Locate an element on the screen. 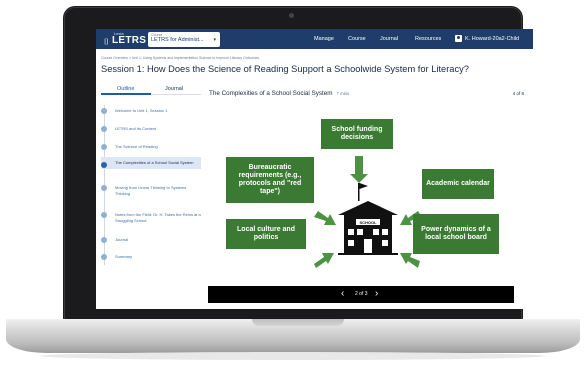  content-duration: 7 mins is located at coordinates (343, 93).